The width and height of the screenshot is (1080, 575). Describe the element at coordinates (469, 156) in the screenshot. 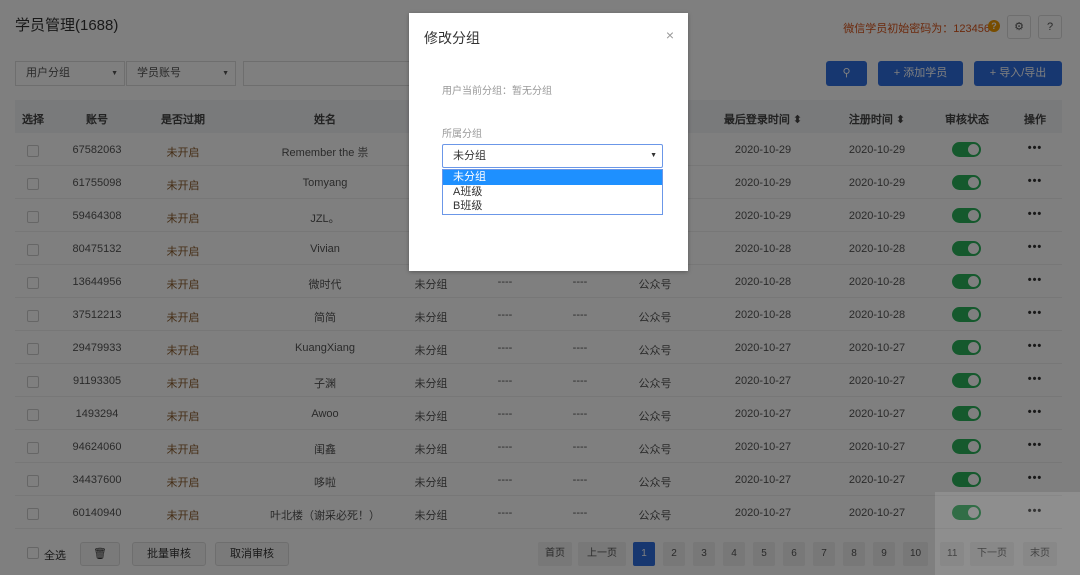

I see `group-select-value: 未分组` at that location.